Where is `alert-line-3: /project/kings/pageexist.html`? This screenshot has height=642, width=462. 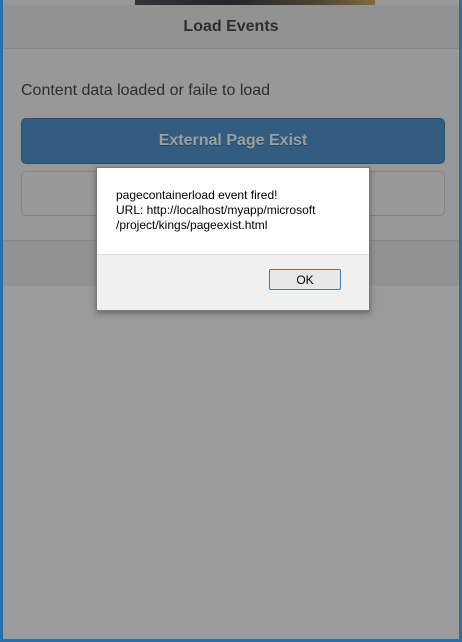
alert-line-3: /project/kings/pageexist.html is located at coordinates (192, 225).